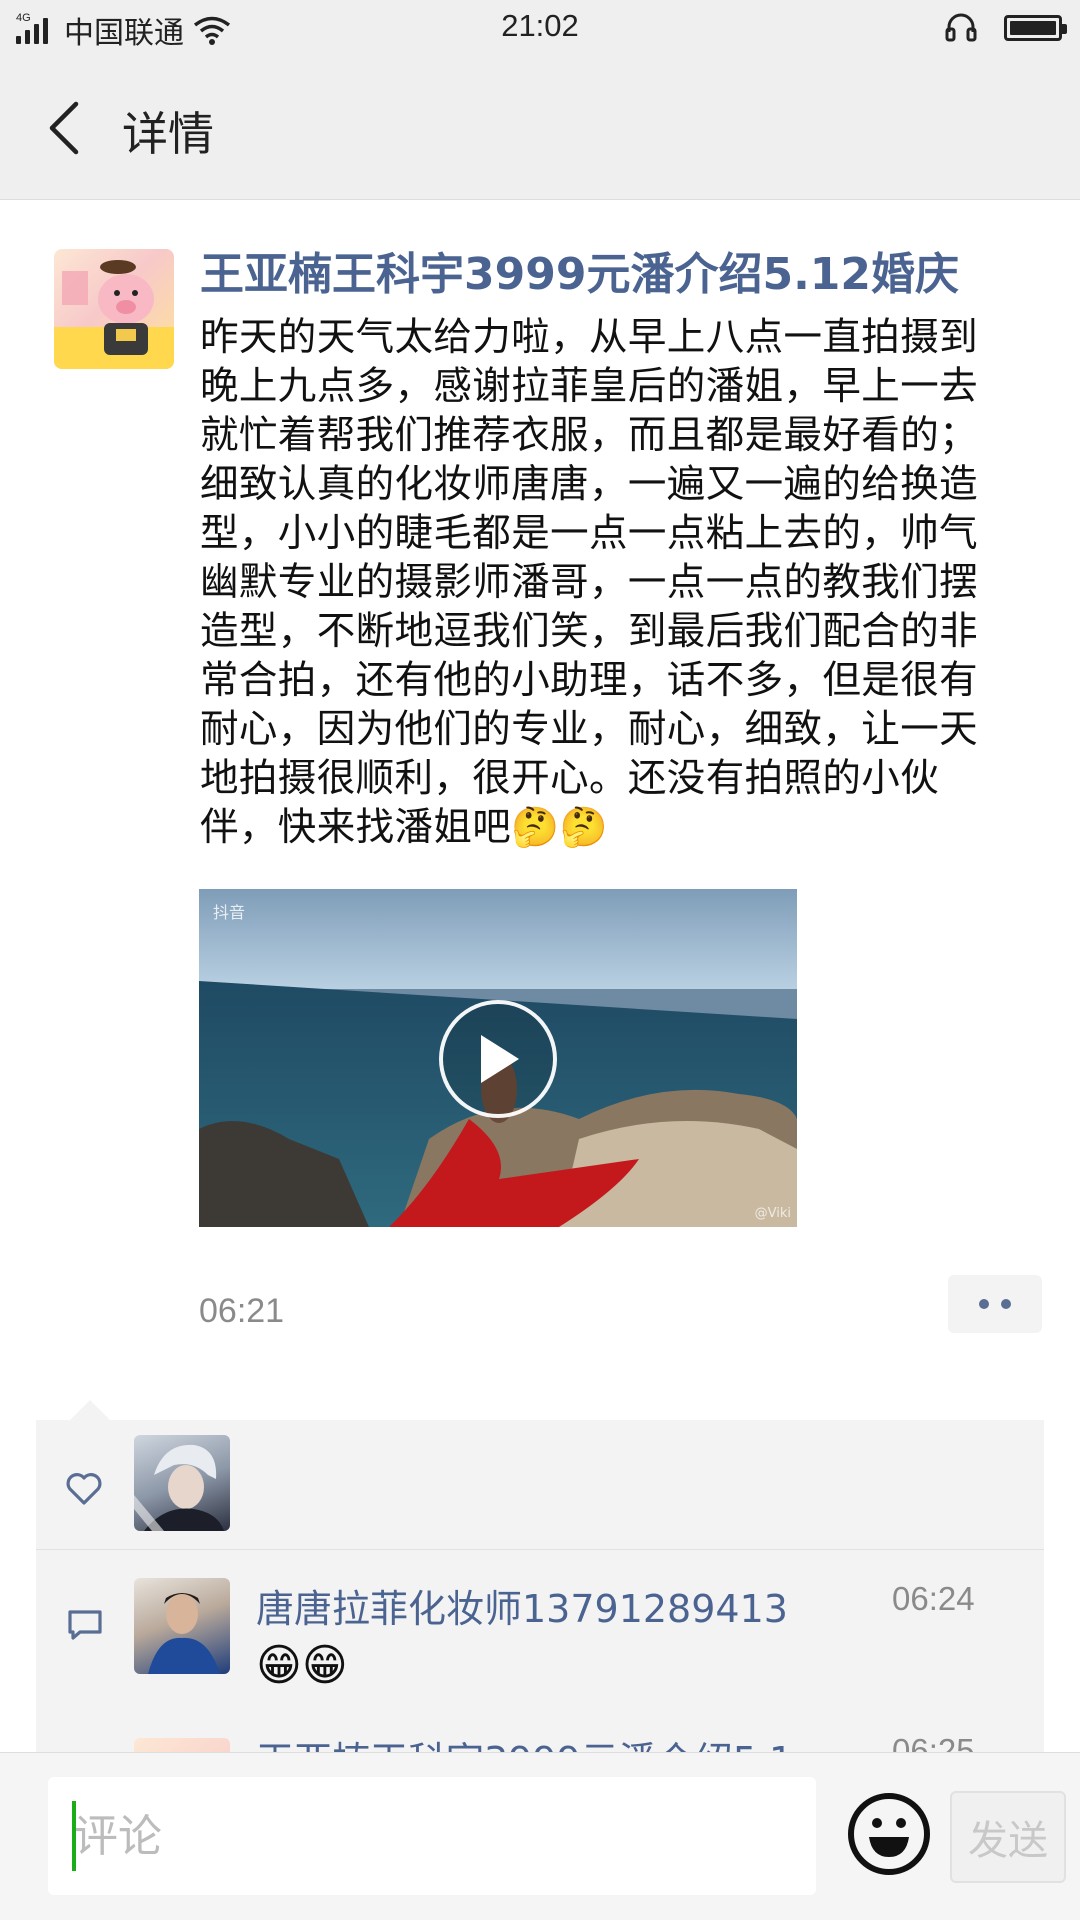 The height and width of the screenshot is (1920, 1080). I want to click on post-author-name: 王亚楠王科宇3999元潘介绍5.12婚庆, so click(579, 270).